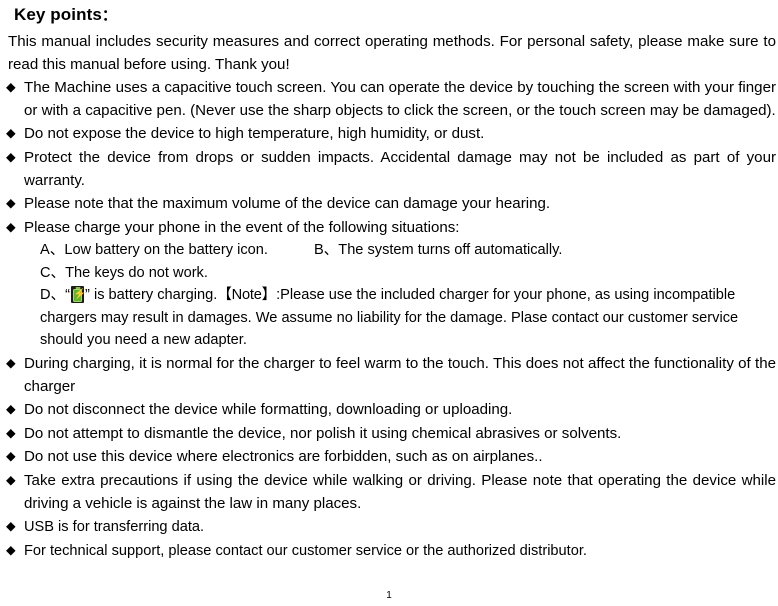  What do you see at coordinates (68, 295) in the screenshot?
I see `quote-open: “` at bounding box center [68, 295].